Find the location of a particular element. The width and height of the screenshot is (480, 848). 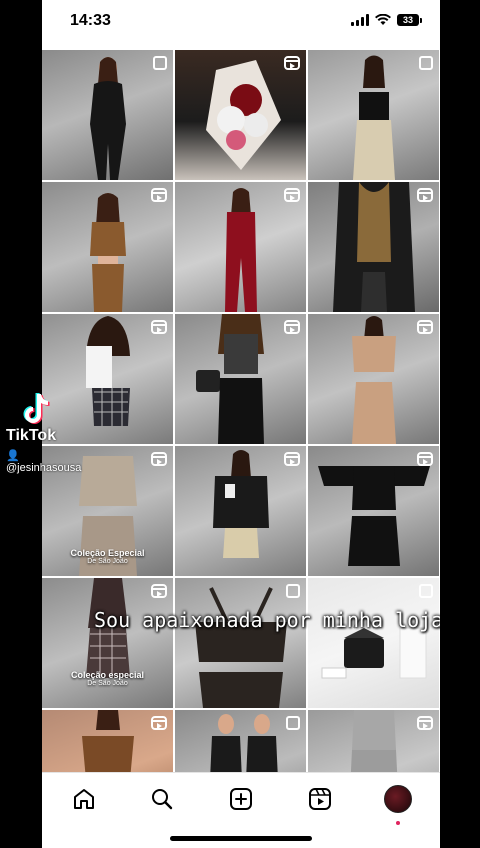

promo-label: Coleção Especial De São João is located at coordinates (107, 556).